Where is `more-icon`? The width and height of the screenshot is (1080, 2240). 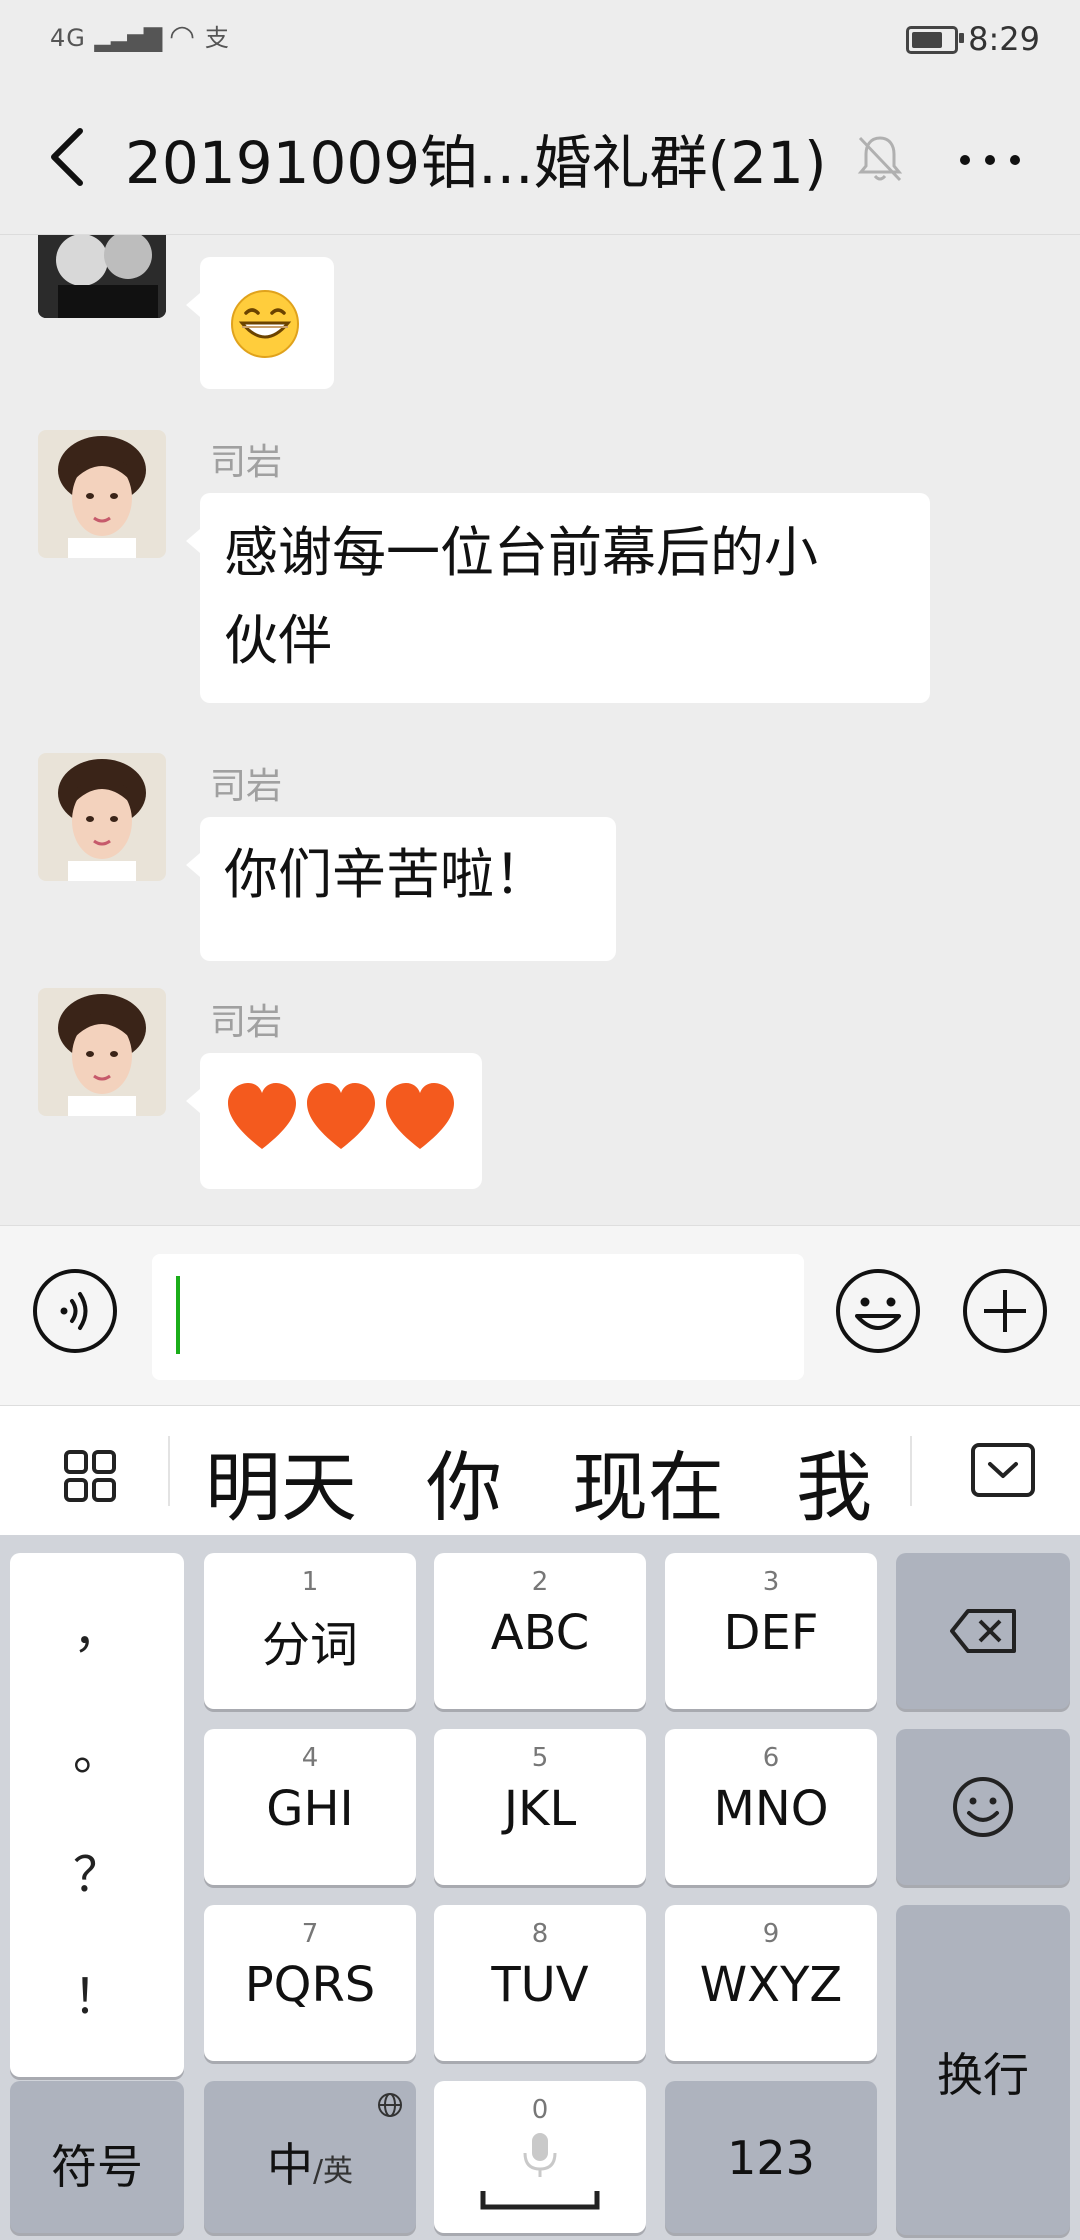
more-icon is located at coordinates (990, 160).